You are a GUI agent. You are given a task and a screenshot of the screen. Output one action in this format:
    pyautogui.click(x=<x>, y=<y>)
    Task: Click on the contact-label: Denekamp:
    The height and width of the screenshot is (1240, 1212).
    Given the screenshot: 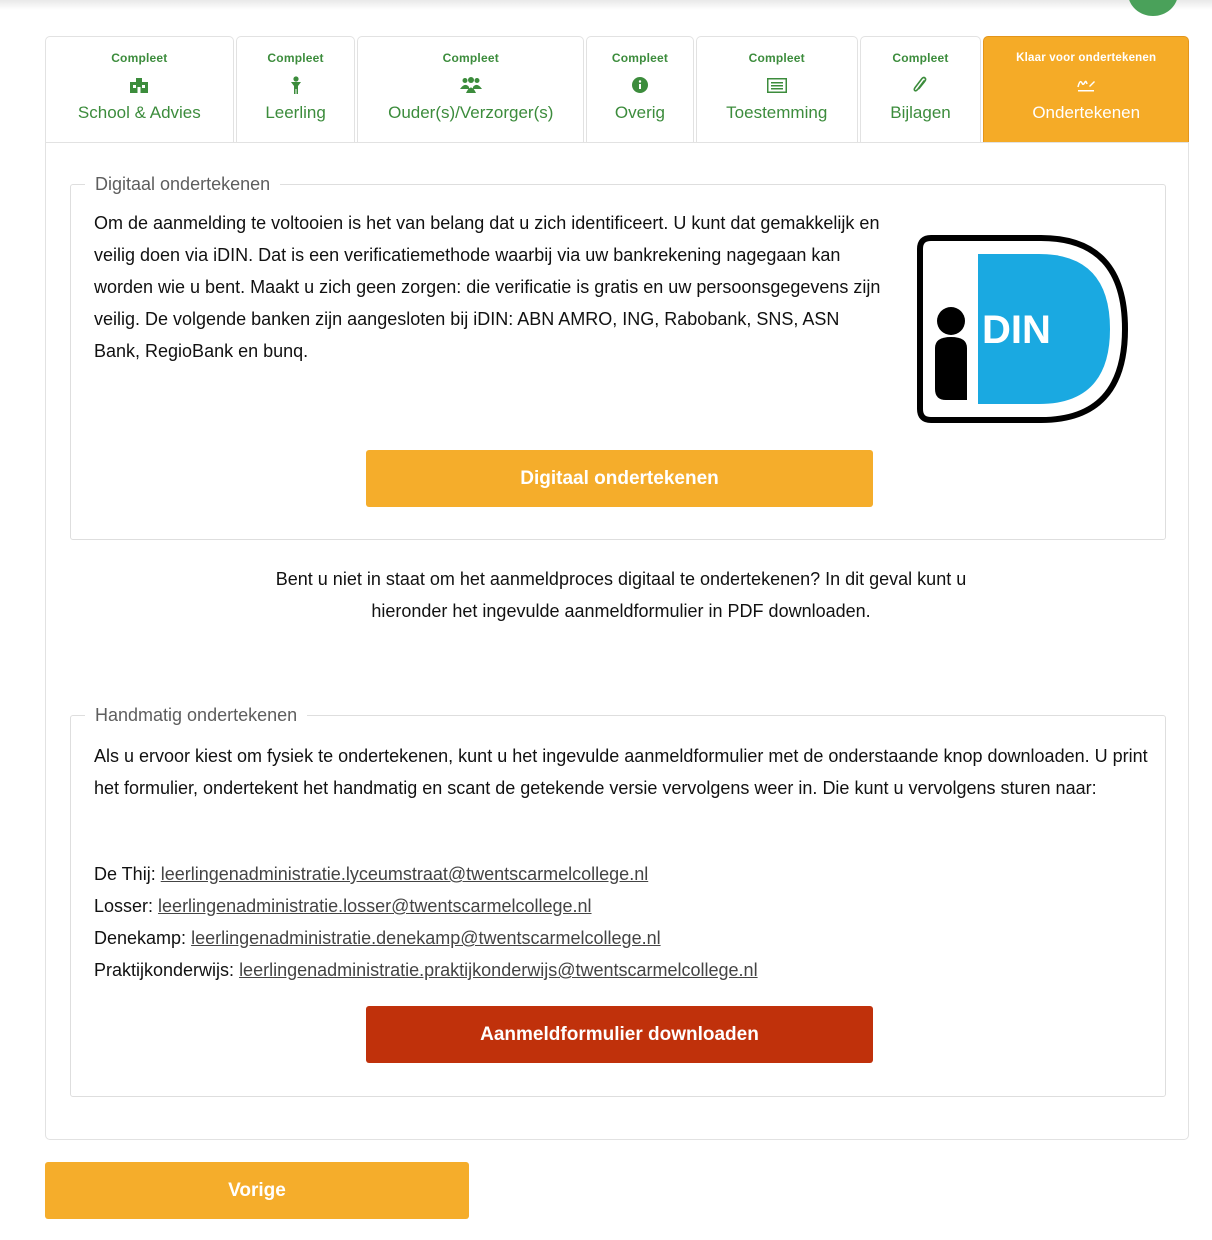 What is the action you would take?
    pyautogui.click(x=140, y=938)
    